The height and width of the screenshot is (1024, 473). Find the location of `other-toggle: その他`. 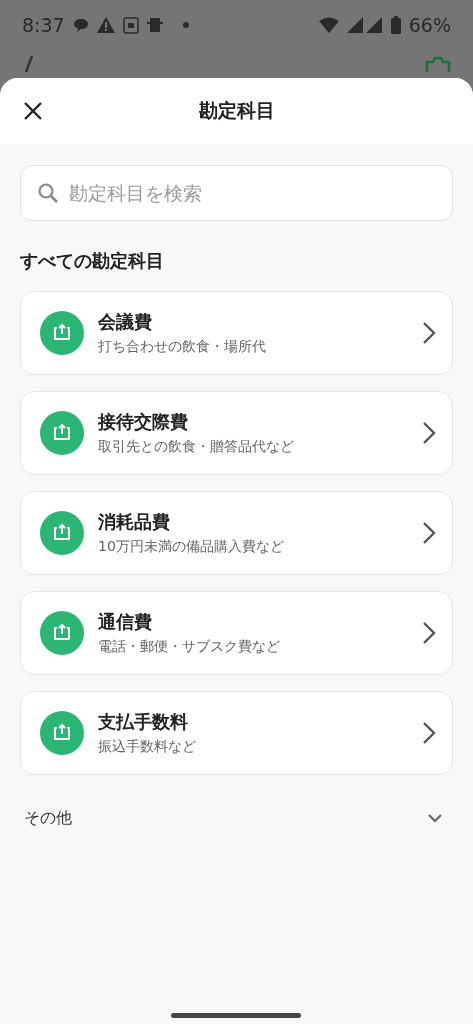

other-toggle: その他 is located at coordinates (236, 818).